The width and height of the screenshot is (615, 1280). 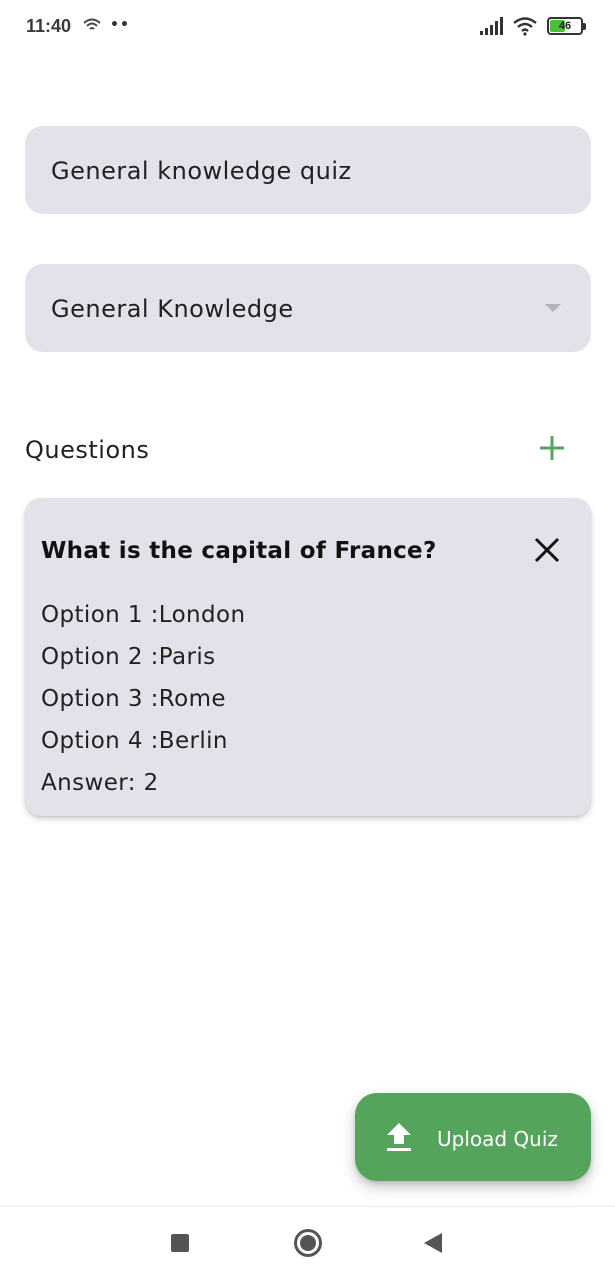 What do you see at coordinates (143, 615) in the screenshot?
I see `option-1: Option 1 :London` at bounding box center [143, 615].